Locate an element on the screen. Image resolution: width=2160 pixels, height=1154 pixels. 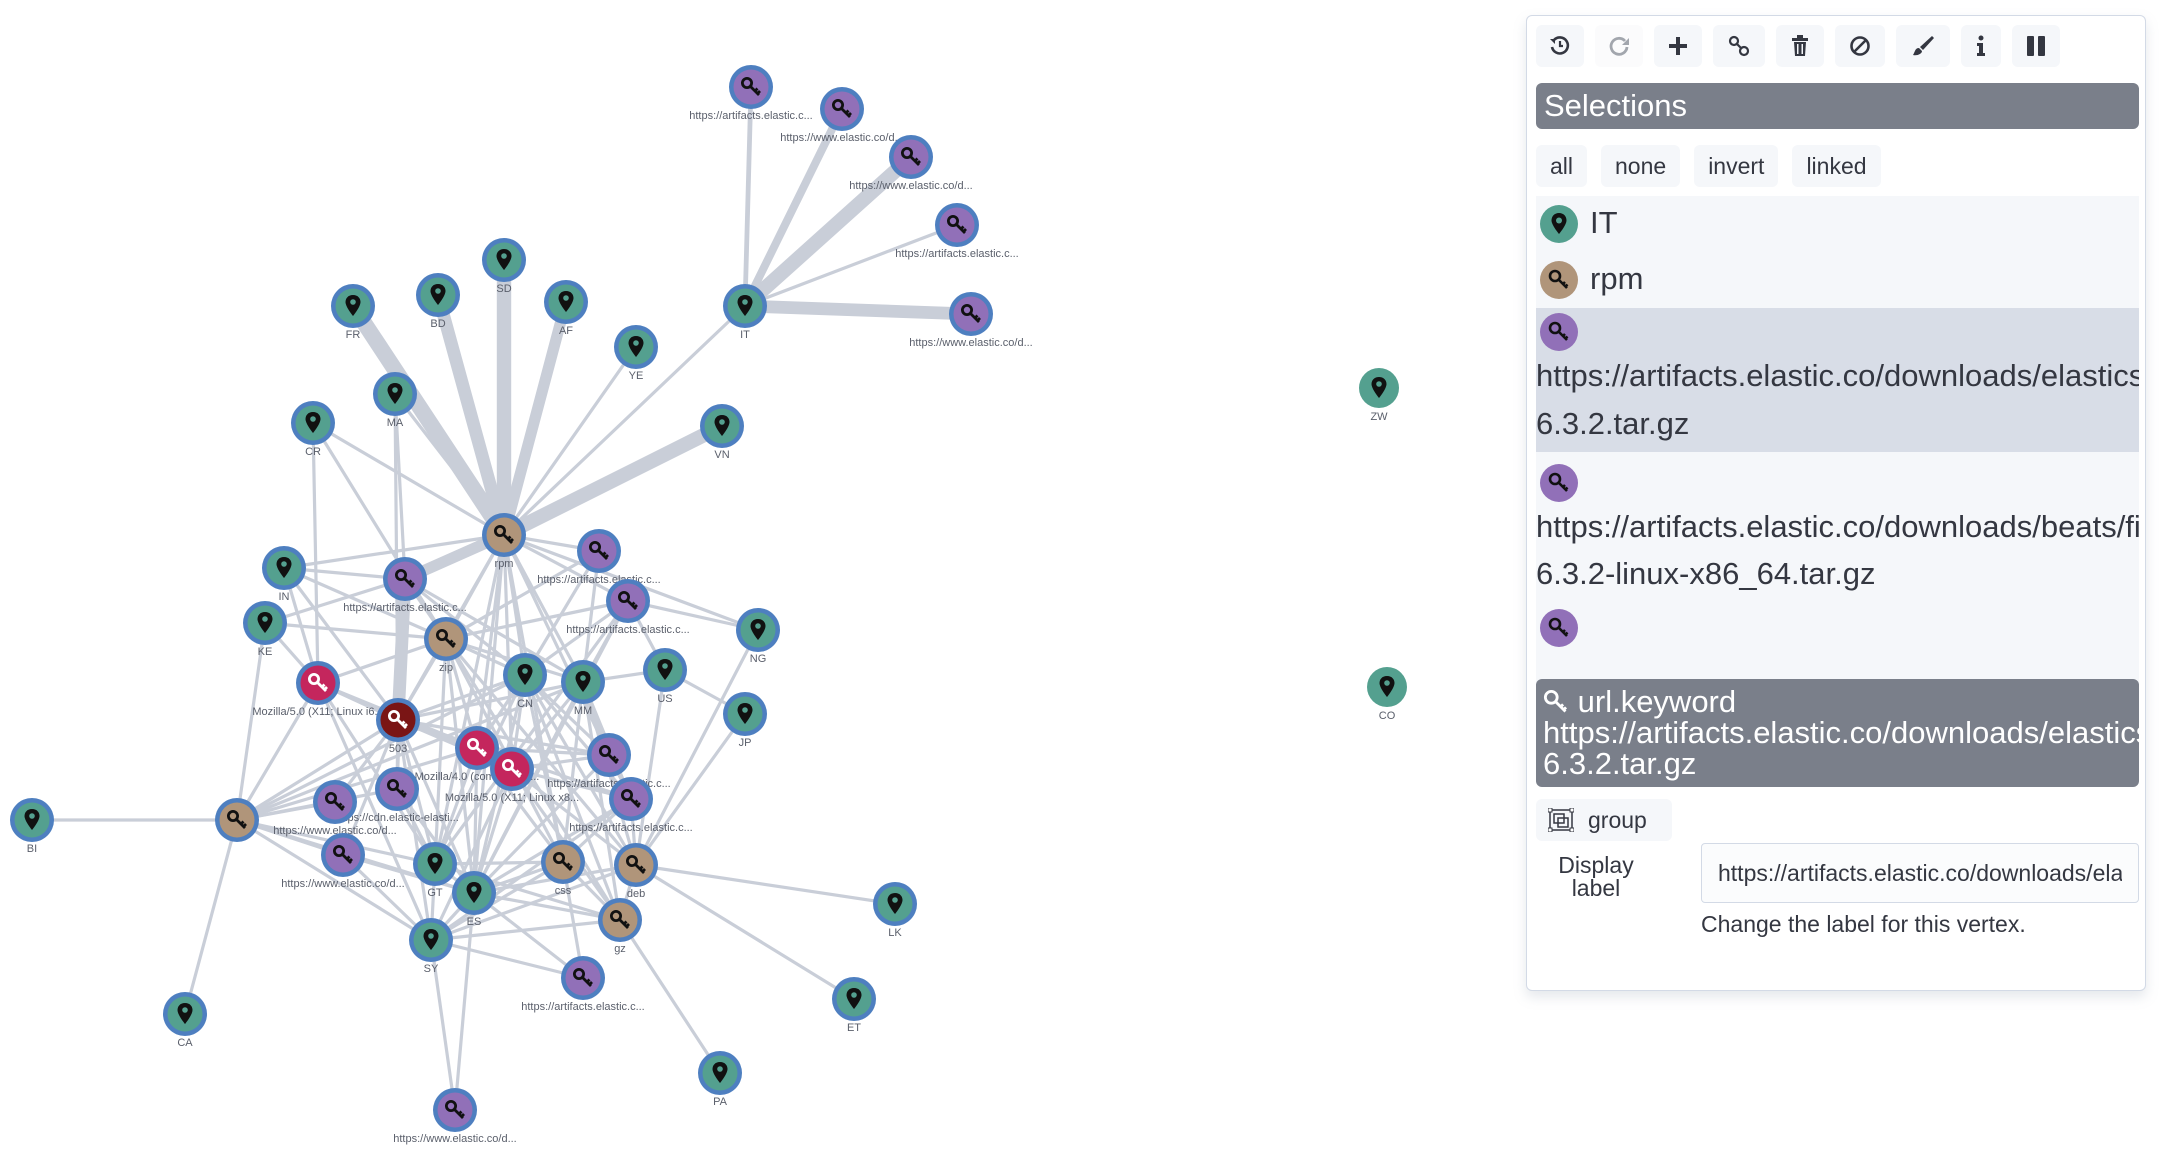
select-all-link: all is located at coordinates (1562, 166).